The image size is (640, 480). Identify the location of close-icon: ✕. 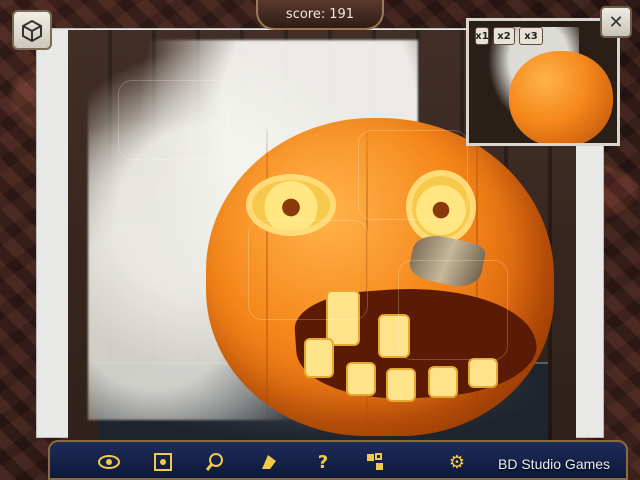
(616, 22).